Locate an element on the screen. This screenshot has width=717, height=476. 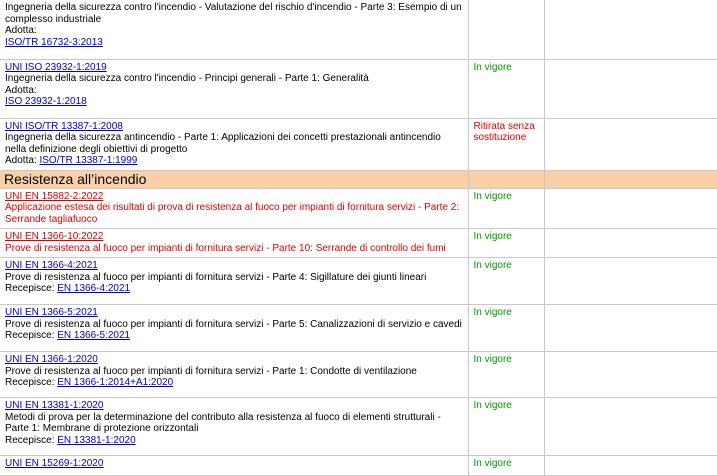
section-header-row: Resistenza all’incendio is located at coordinates (358, 179).